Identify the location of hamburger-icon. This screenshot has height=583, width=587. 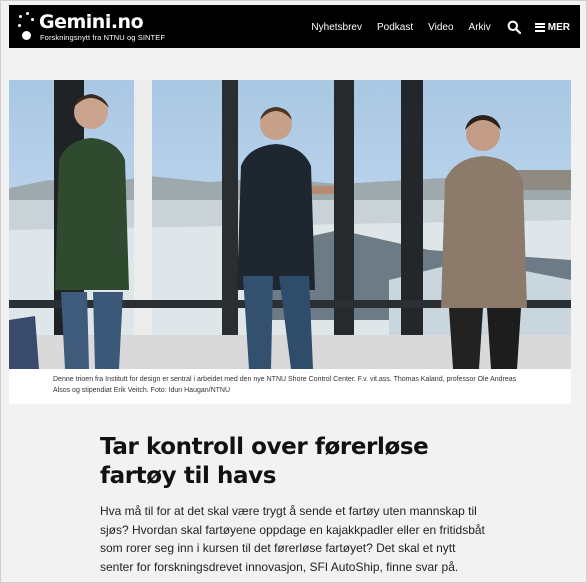
(539, 27).